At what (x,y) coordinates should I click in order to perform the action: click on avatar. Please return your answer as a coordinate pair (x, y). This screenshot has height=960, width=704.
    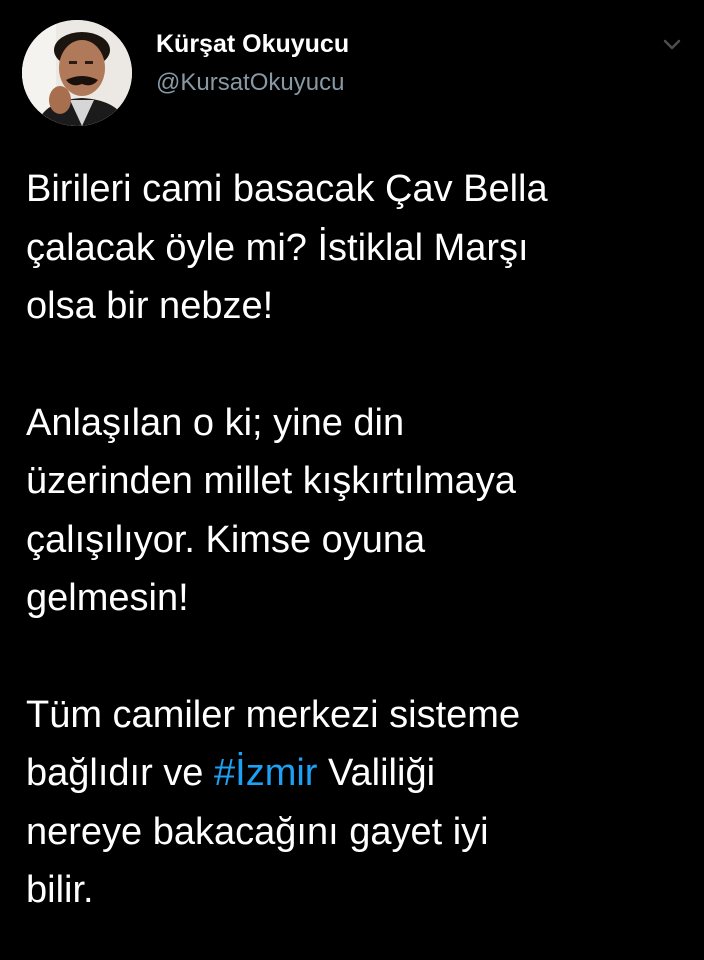
    Looking at the image, I should click on (77, 73).